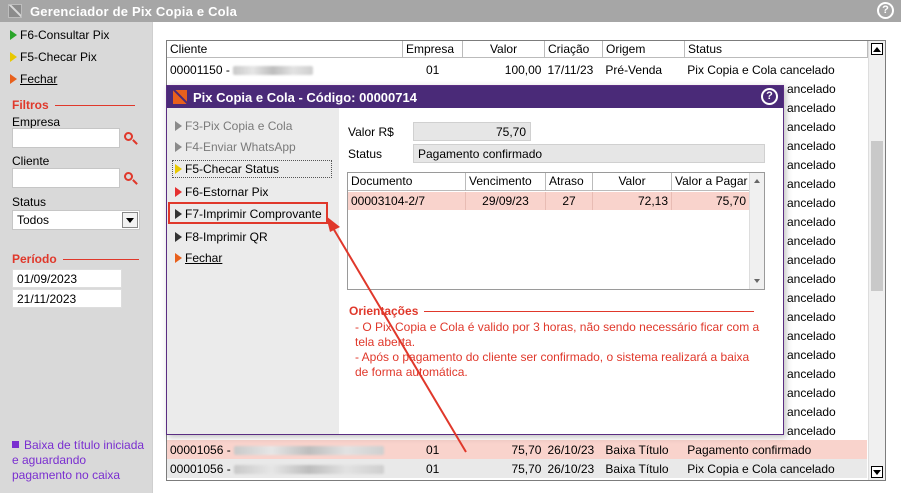 The height and width of the screenshot is (493, 901). What do you see at coordinates (226, 237) in the screenshot?
I see `imprimir-qr-label: F8-Imprimir QR` at bounding box center [226, 237].